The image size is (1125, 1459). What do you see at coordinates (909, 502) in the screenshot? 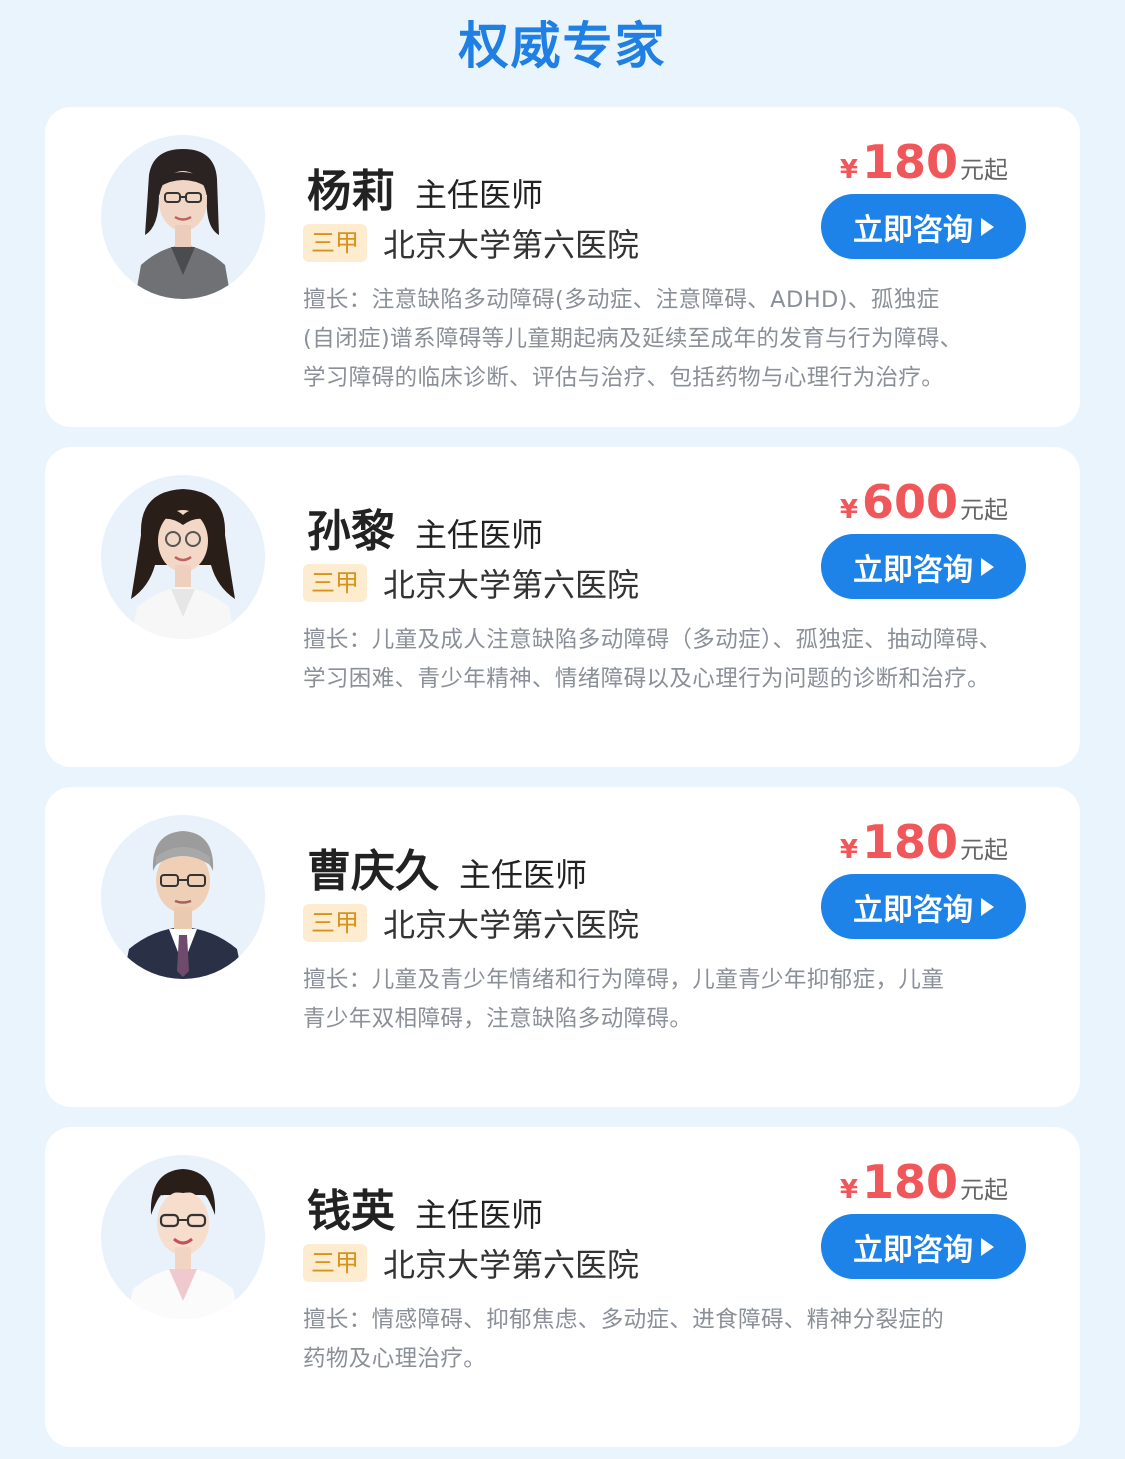
I see `price-value: 600` at bounding box center [909, 502].